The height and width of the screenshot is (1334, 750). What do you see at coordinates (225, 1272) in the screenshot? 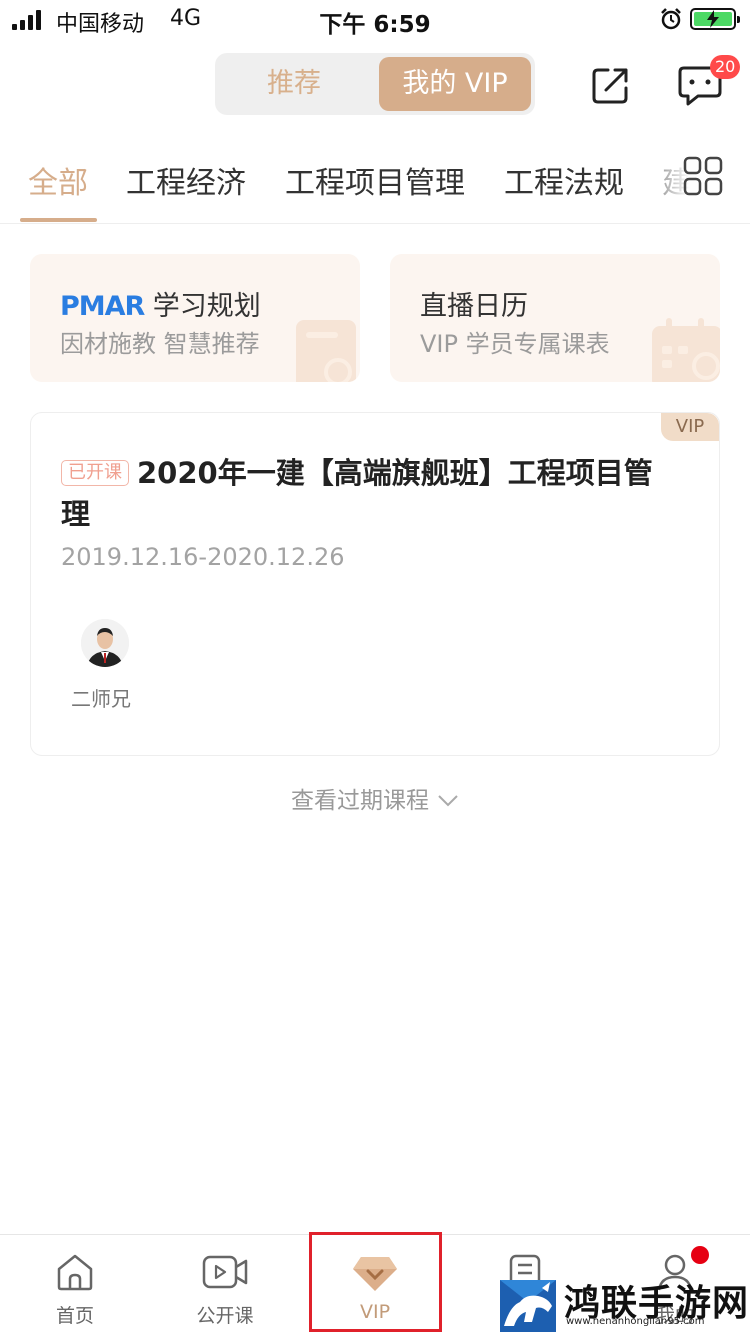
I see `video-icon` at bounding box center [225, 1272].